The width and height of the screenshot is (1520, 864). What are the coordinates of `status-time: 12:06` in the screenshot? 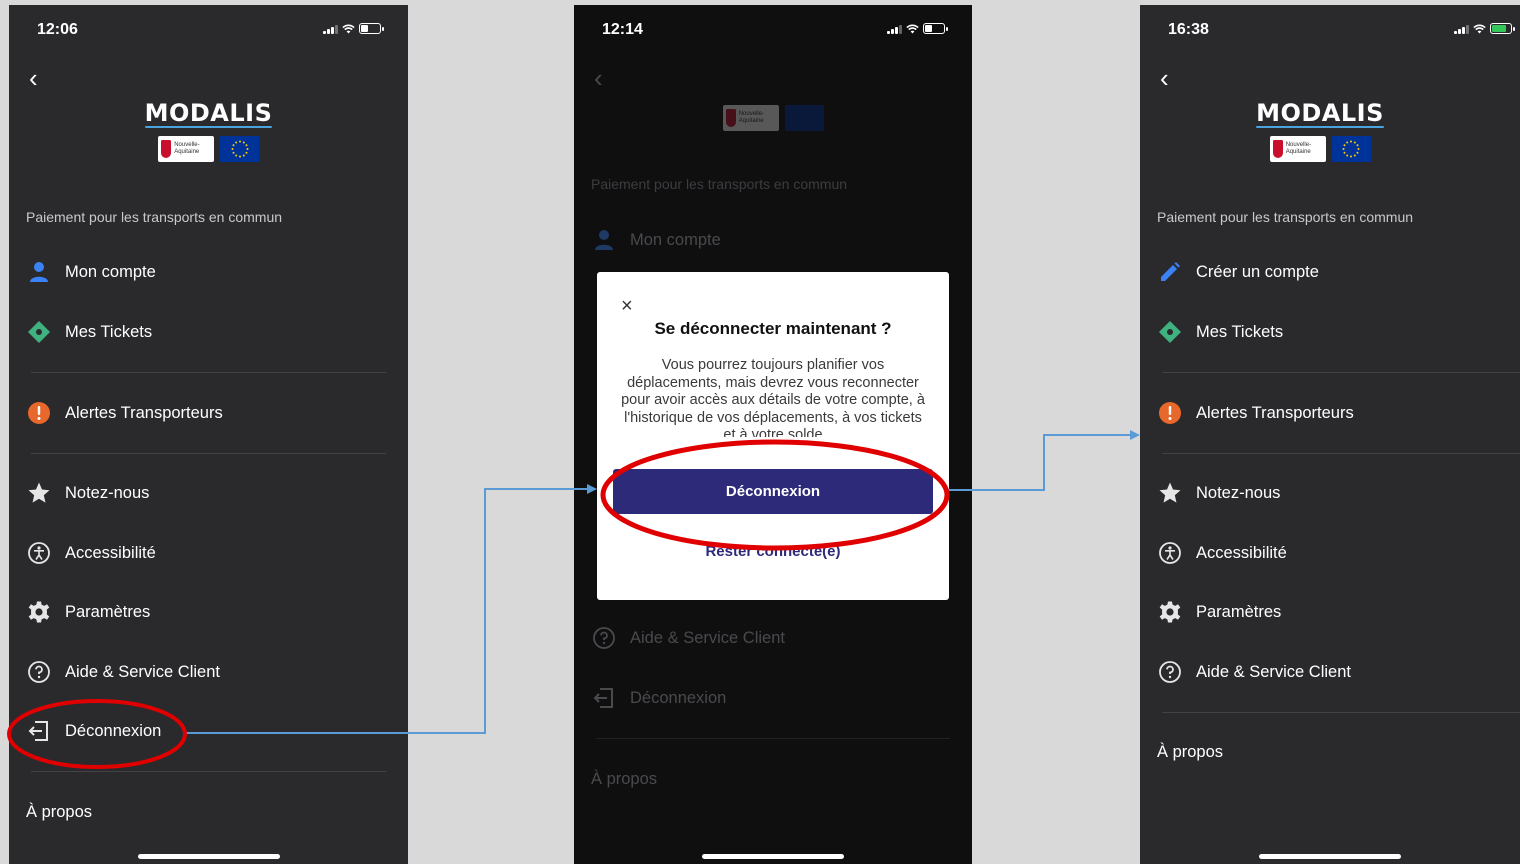 It's located at (57, 29).